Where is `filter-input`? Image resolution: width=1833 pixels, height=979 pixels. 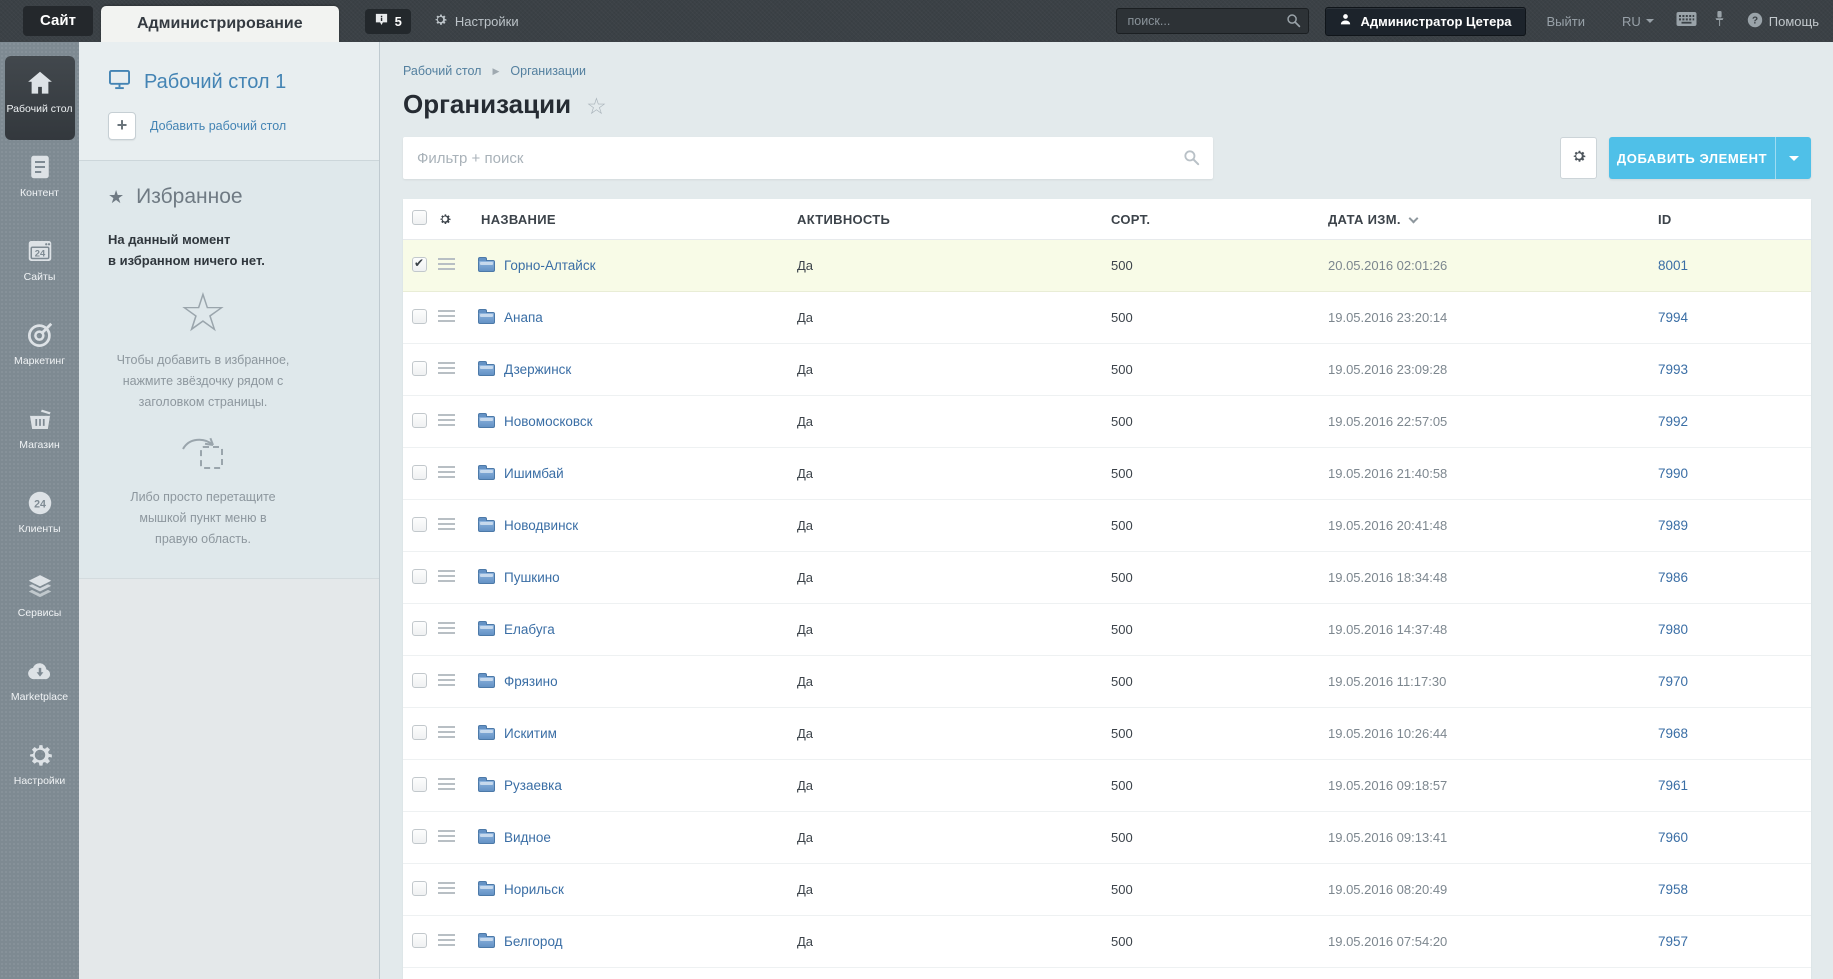
filter-input is located at coordinates (808, 158).